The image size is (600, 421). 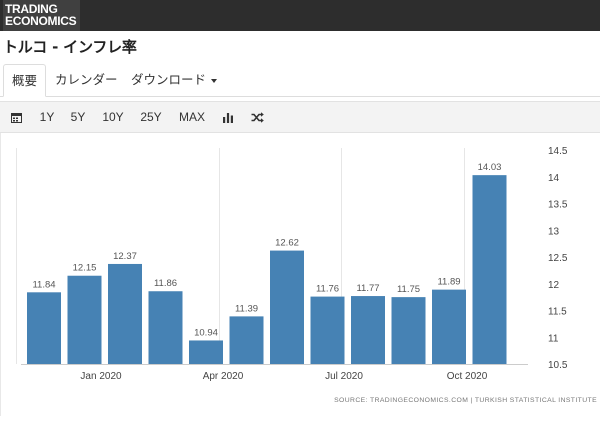 I want to click on range-5y-button: 5Y, so click(x=78, y=117).